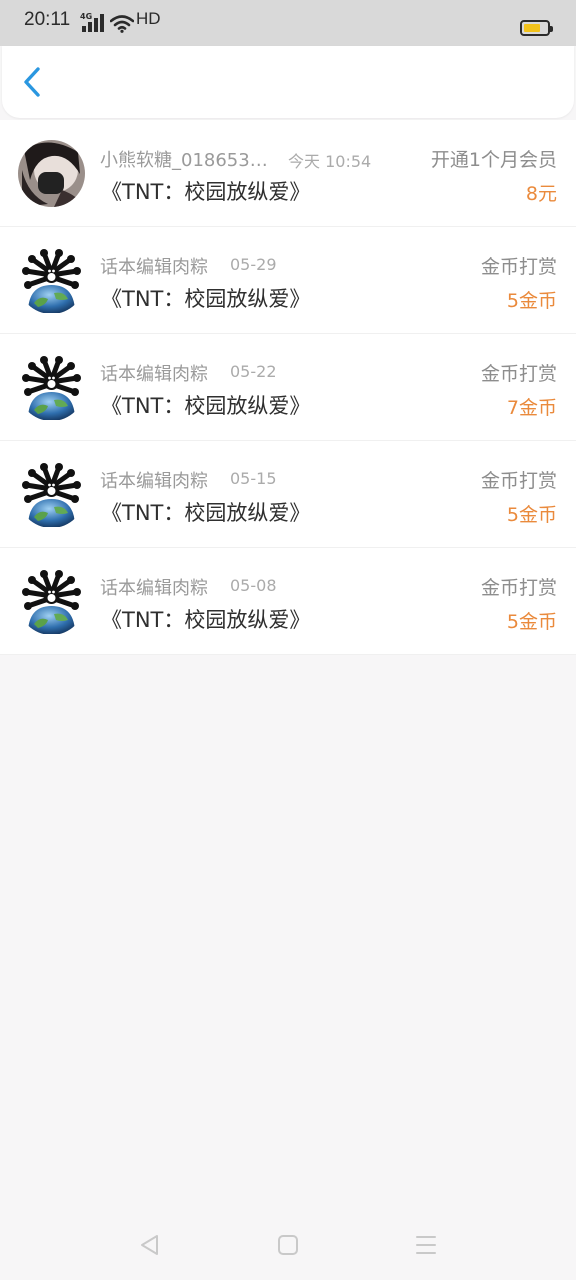 The image size is (576, 1280). I want to click on network-type: 4G, so click(86, 16).